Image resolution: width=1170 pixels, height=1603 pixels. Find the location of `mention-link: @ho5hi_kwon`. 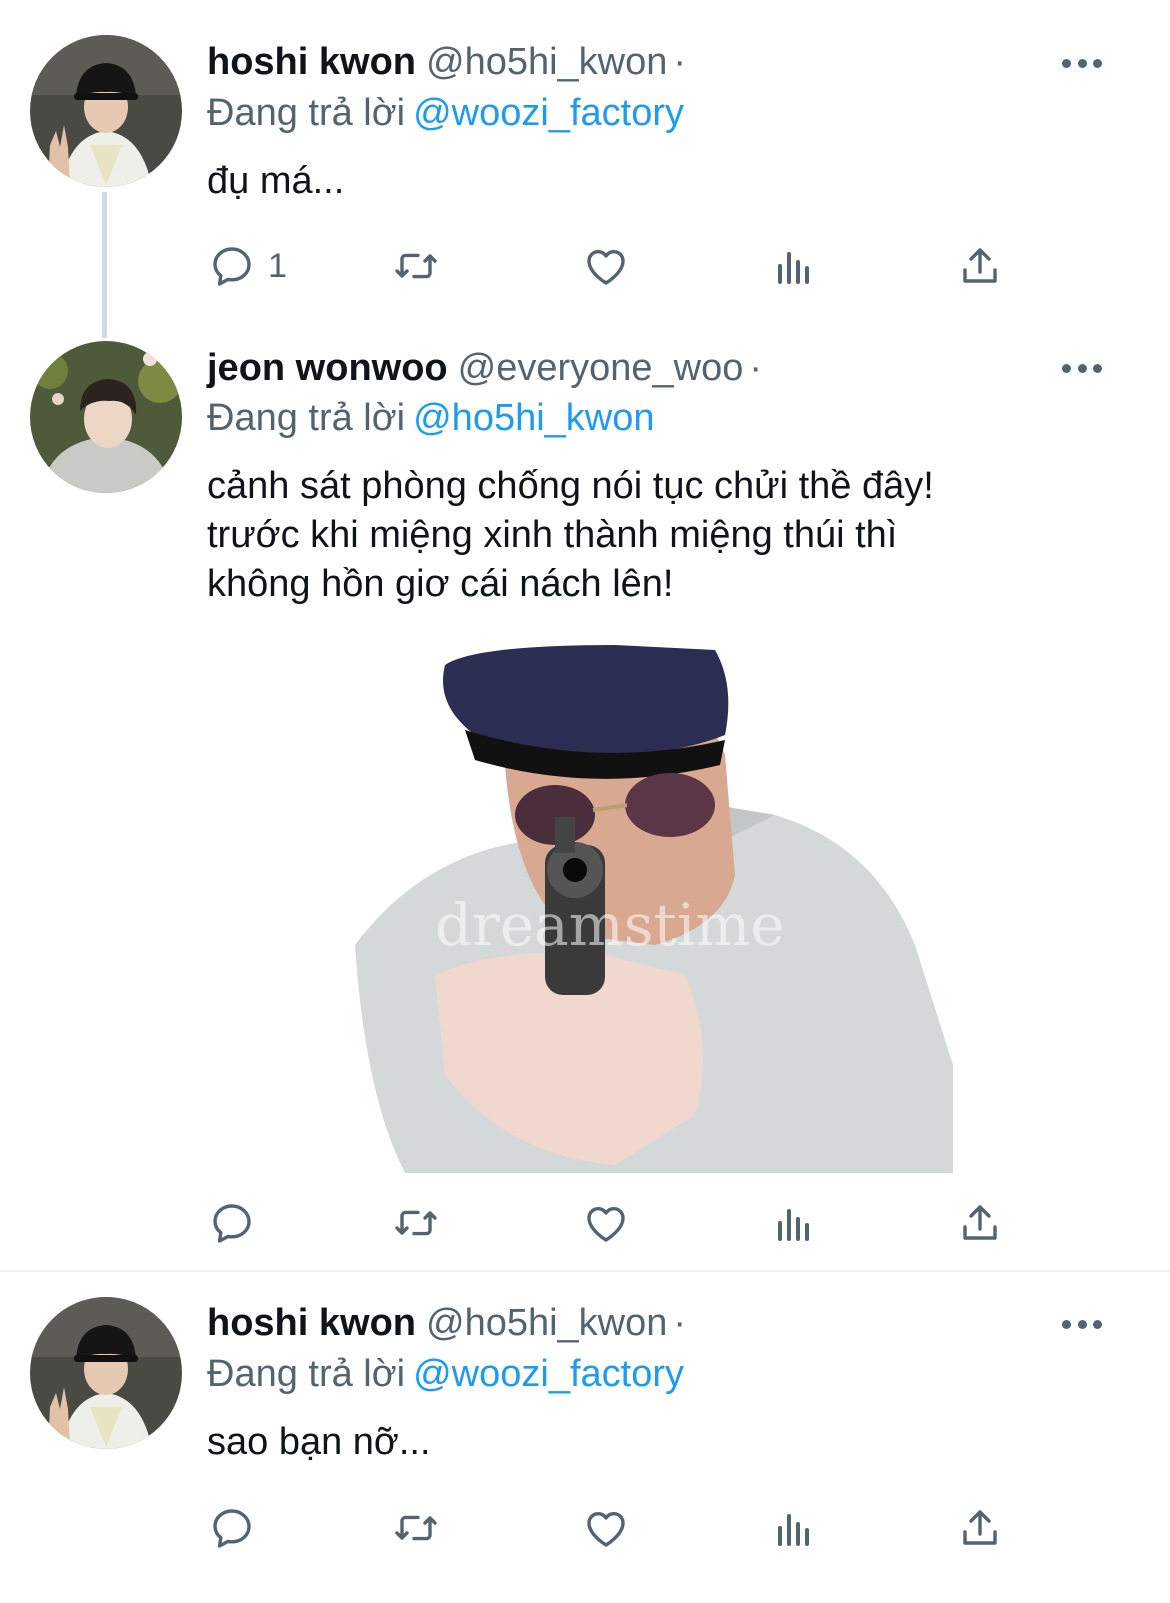

mention-link: @ho5hi_kwon is located at coordinates (533, 418).